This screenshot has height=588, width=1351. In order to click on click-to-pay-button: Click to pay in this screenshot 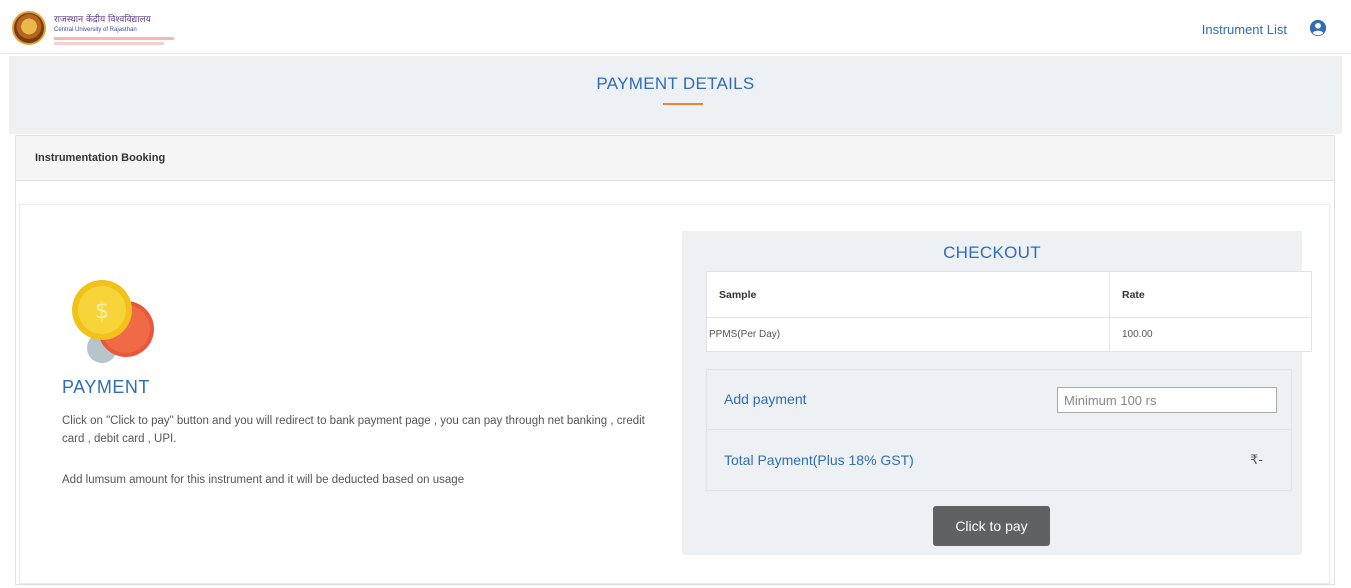, I will do `click(991, 526)`.